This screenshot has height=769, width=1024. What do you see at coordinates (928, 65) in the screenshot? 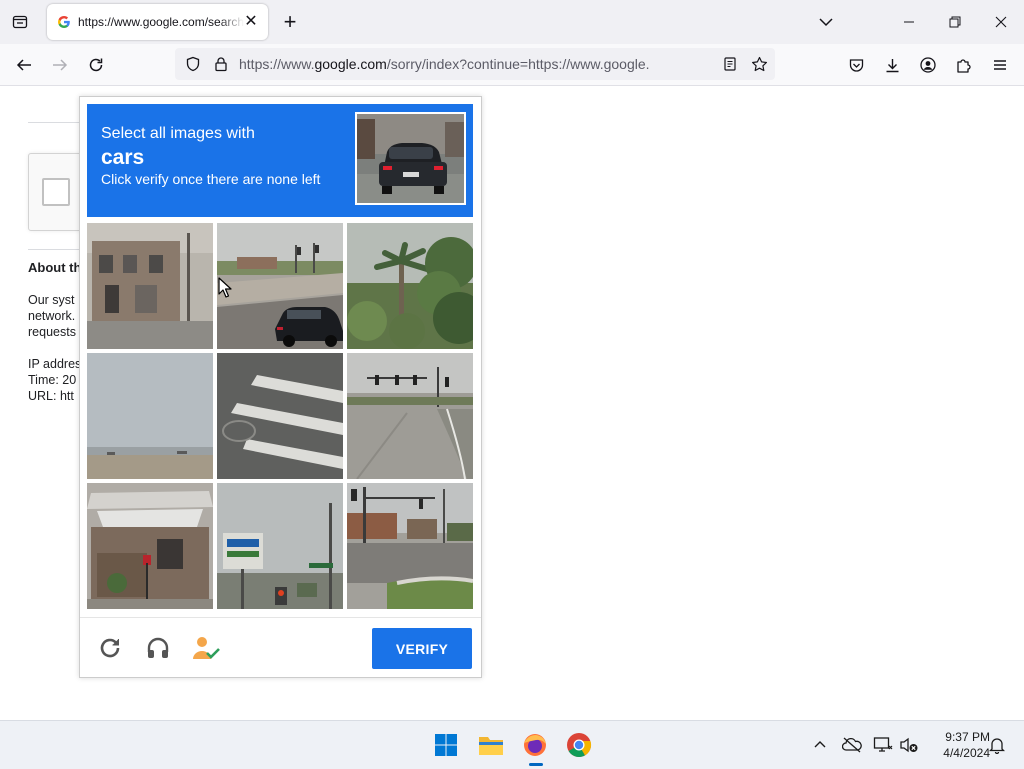
I see `account-icon` at bounding box center [928, 65].